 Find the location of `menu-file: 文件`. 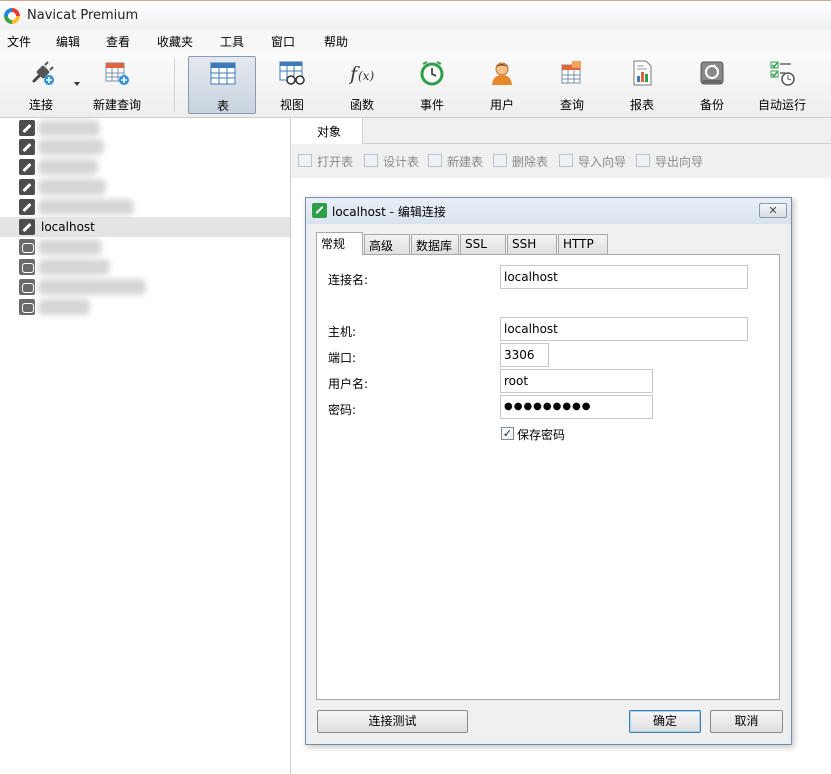

menu-file: 文件 is located at coordinates (19, 41).